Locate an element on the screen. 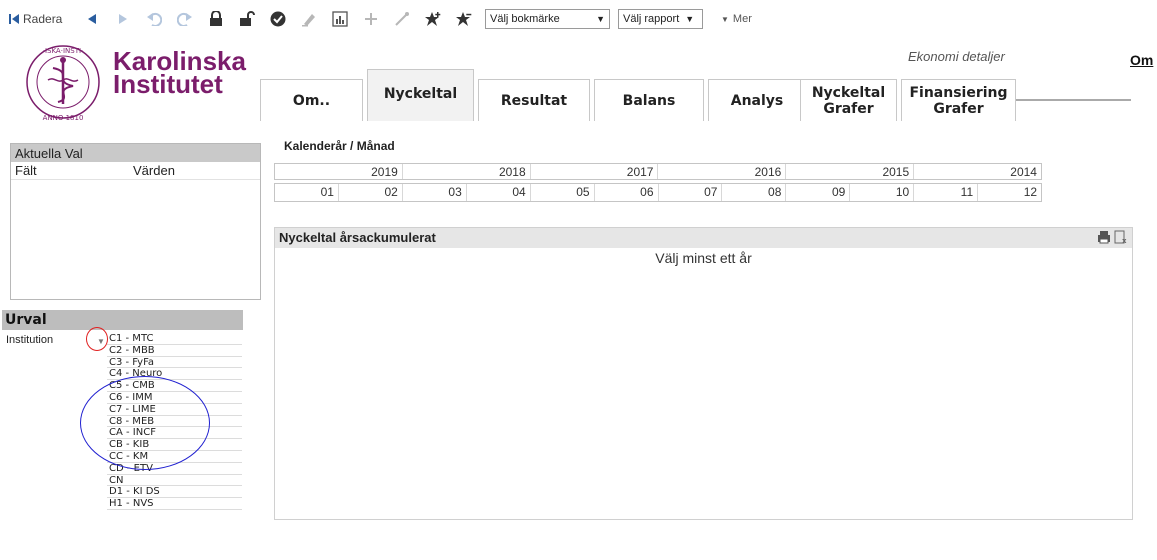 This screenshot has height=560, width=1157. add-bookmark-button is located at coordinates (432, 19).